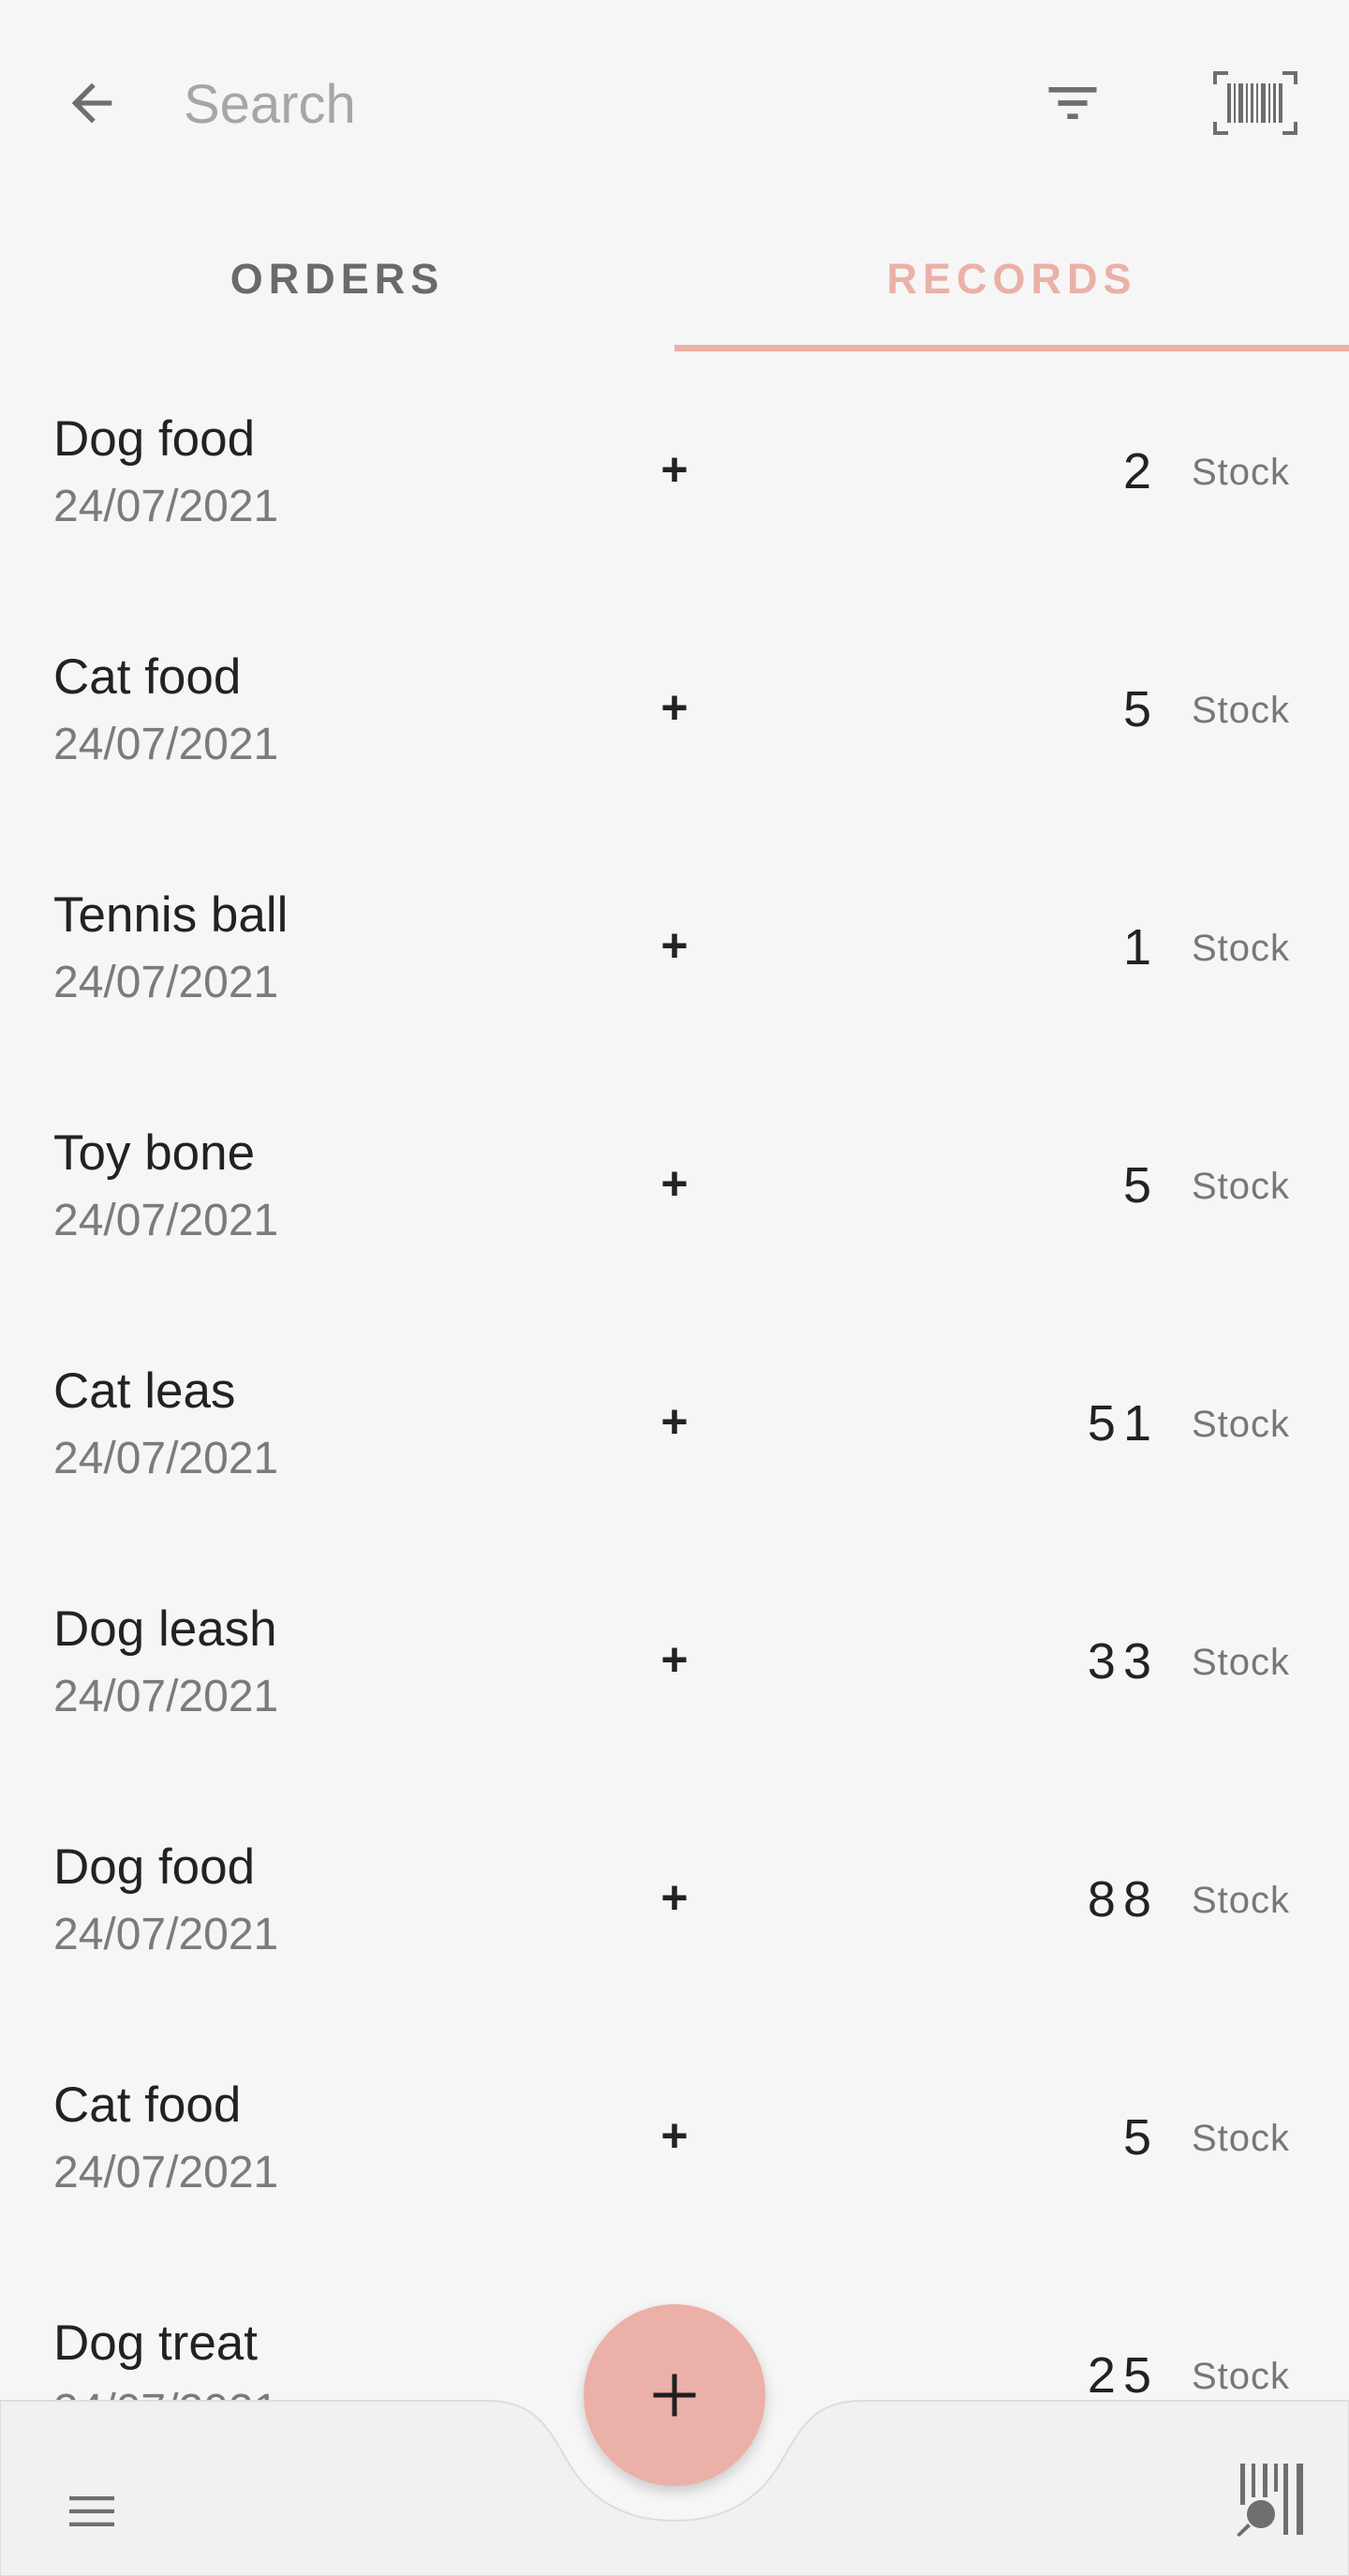 This screenshot has height=2576, width=1349. Describe the element at coordinates (1140, 471) in the screenshot. I see `record-quantity: 2` at that location.